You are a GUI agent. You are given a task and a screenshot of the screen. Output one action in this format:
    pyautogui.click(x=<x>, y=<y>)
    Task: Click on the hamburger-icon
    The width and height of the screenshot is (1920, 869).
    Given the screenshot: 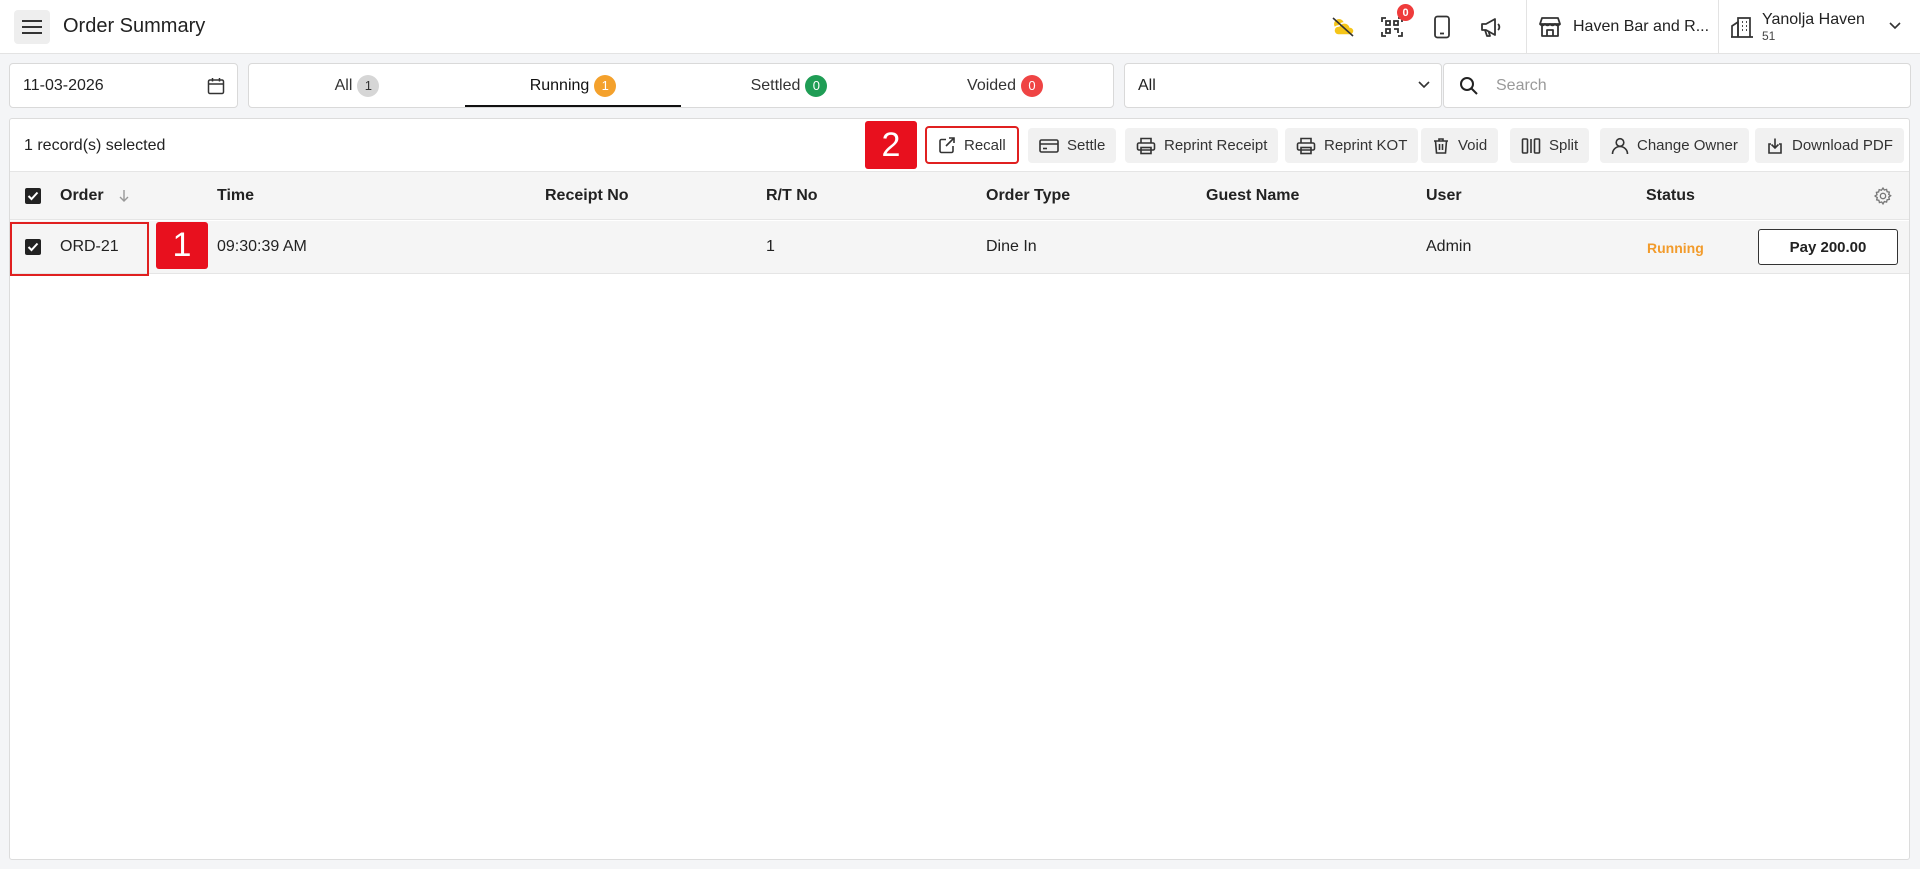 What is the action you would take?
    pyautogui.click(x=32, y=27)
    